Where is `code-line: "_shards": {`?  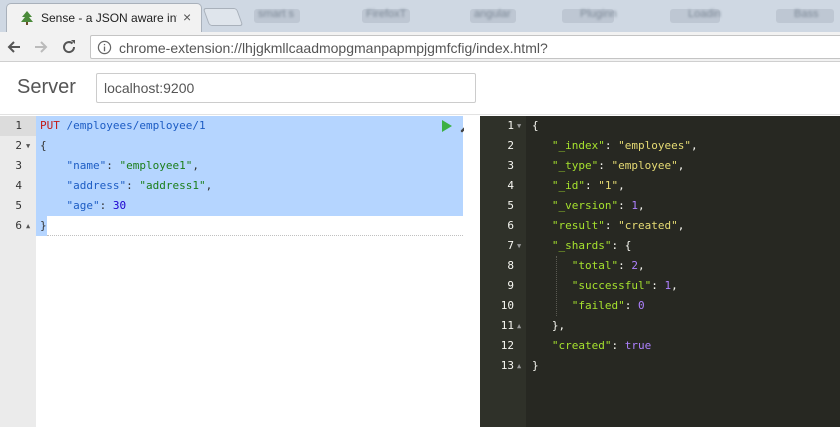
code-line: "_shards": { is located at coordinates (581, 246).